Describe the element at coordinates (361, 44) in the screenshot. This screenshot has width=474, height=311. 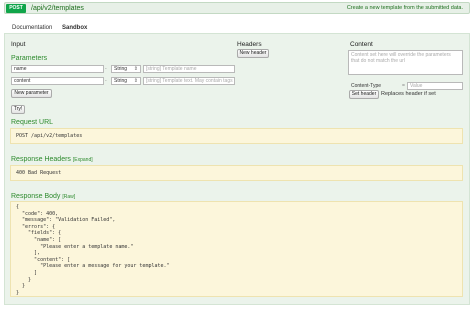
I see `content-column-title: Content` at that location.